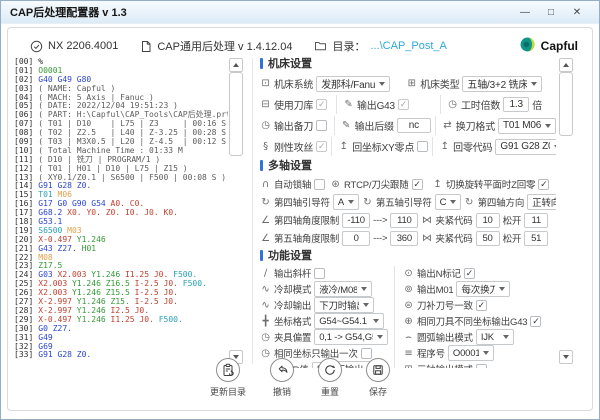  What do you see at coordinates (344, 305) in the screenshot?
I see `coolant-output-select: 下刀时输出` at bounding box center [344, 305].